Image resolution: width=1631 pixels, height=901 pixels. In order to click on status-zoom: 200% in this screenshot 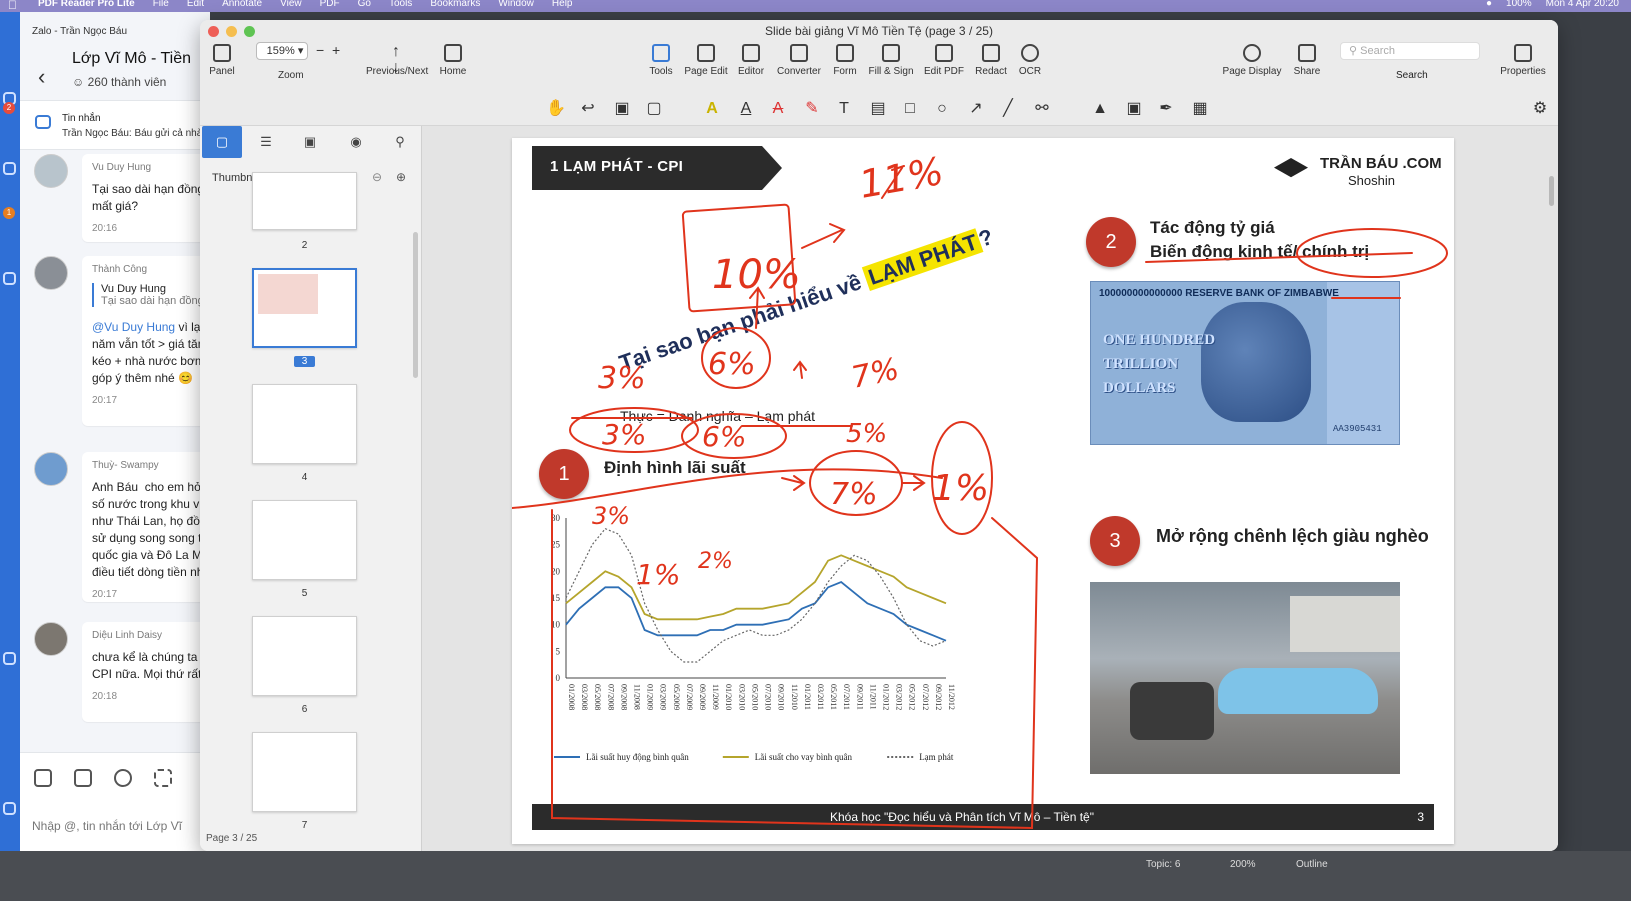, I will do `click(1243, 864)`.